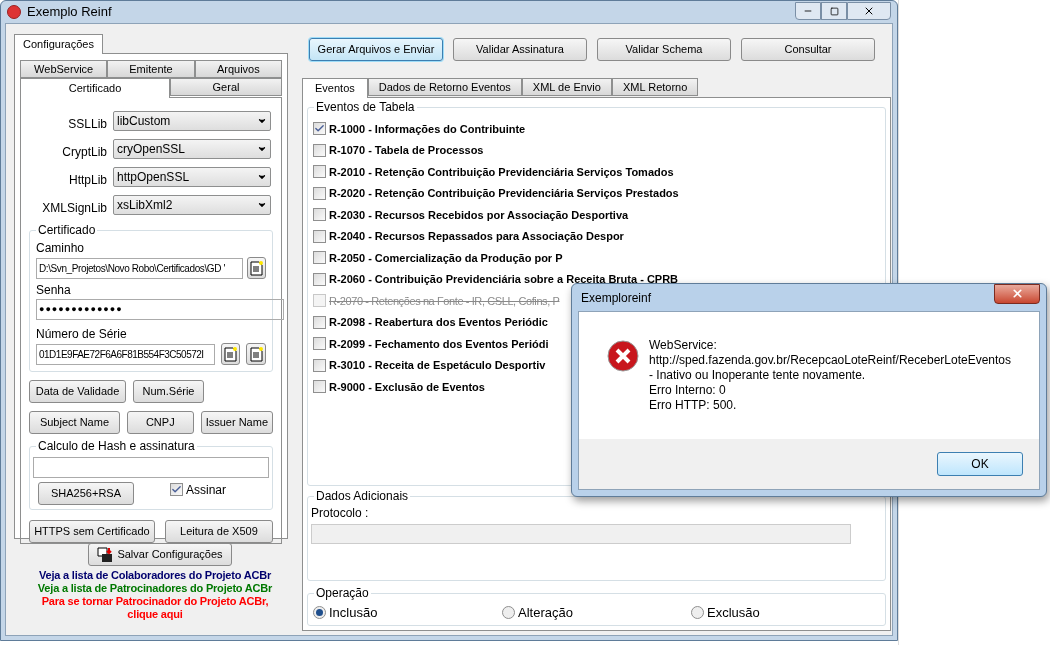  I want to click on save-button: Salvar Configurações, so click(160, 554).